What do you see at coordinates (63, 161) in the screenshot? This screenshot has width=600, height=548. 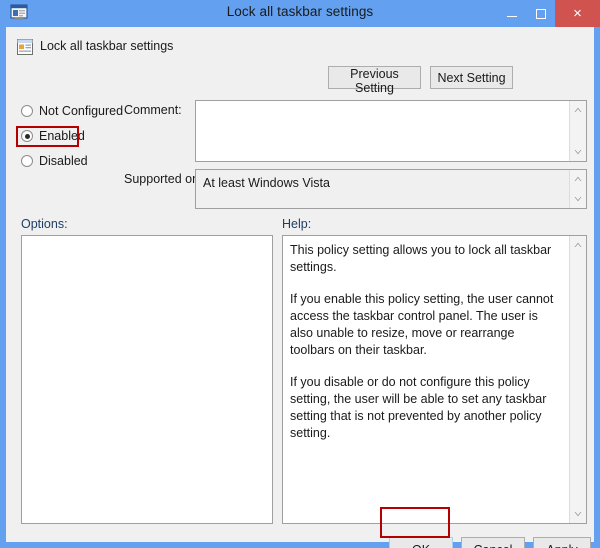 I see `radio-disabled-label: Disabled` at bounding box center [63, 161].